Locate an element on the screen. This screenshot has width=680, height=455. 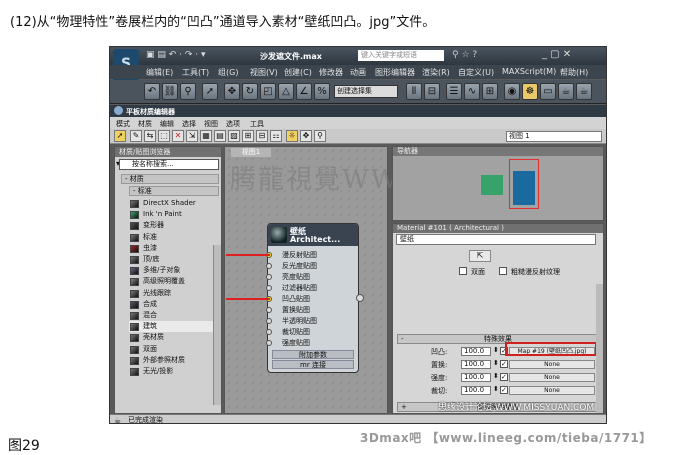
group-material: - 材质 is located at coordinates (170, 179).